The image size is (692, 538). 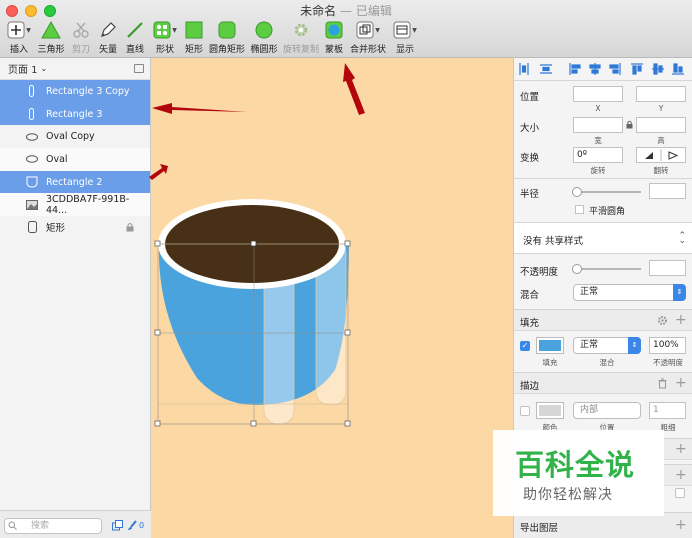 I want to click on shared-style-selector: 没有 共享样式 ⌃ ⌄, so click(x=603, y=238).